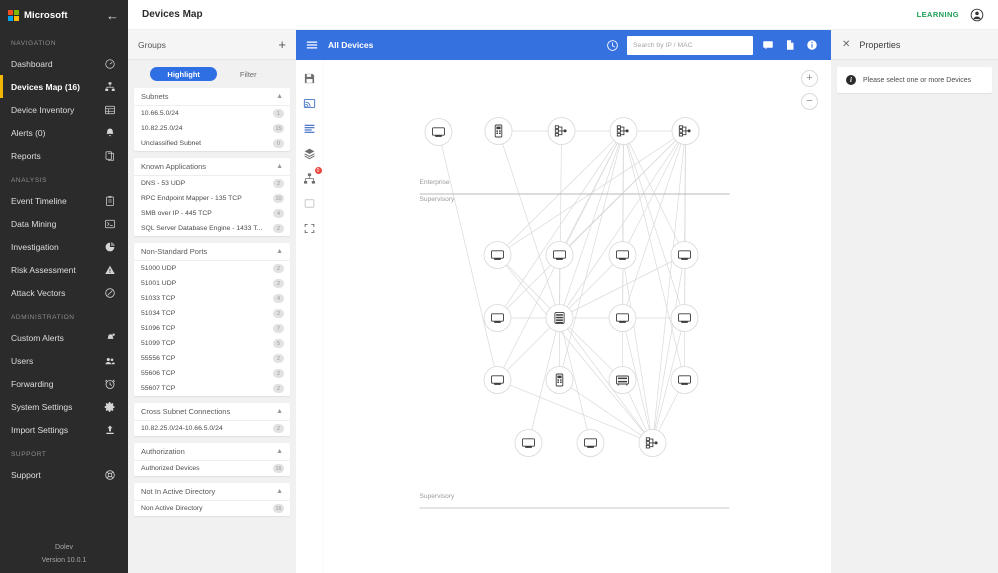 This screenshot has height=573, width=998. Describe the element at coordinates (212, 468) in the screenshot. I see `group-row: Authorized Devices 16` at that location.